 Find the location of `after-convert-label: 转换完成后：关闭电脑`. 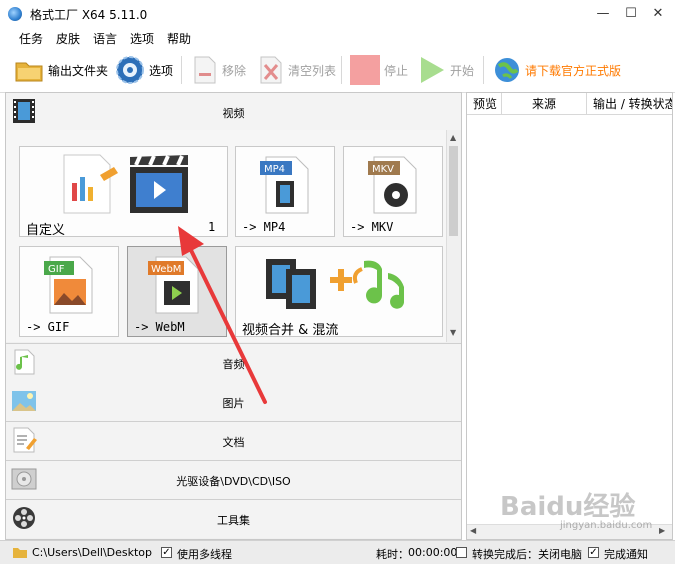

after-convert-label: 转换完成后：关闭电脑 is located at coordinates (527, 554).